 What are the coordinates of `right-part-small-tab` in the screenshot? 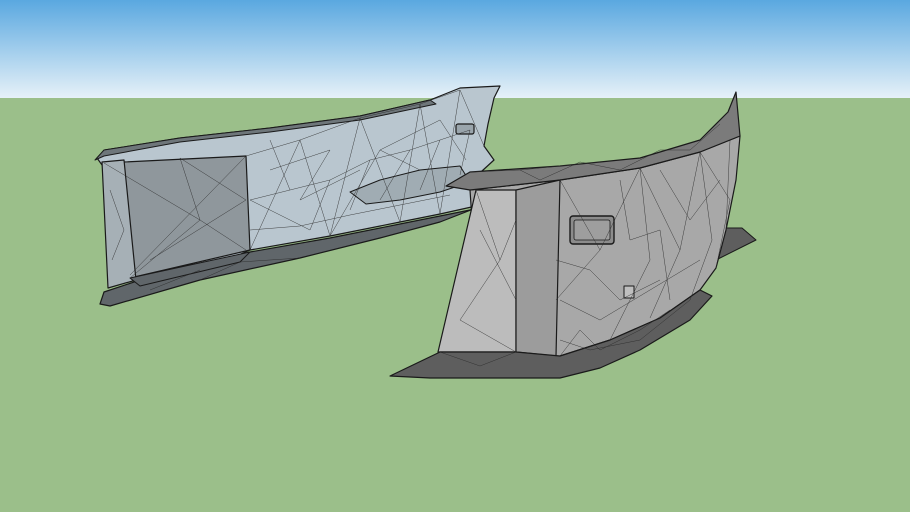 It's located at (629, 292).